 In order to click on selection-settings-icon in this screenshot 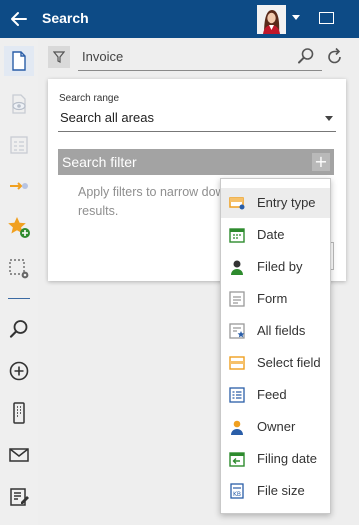, I will do `click(19, 269)`.